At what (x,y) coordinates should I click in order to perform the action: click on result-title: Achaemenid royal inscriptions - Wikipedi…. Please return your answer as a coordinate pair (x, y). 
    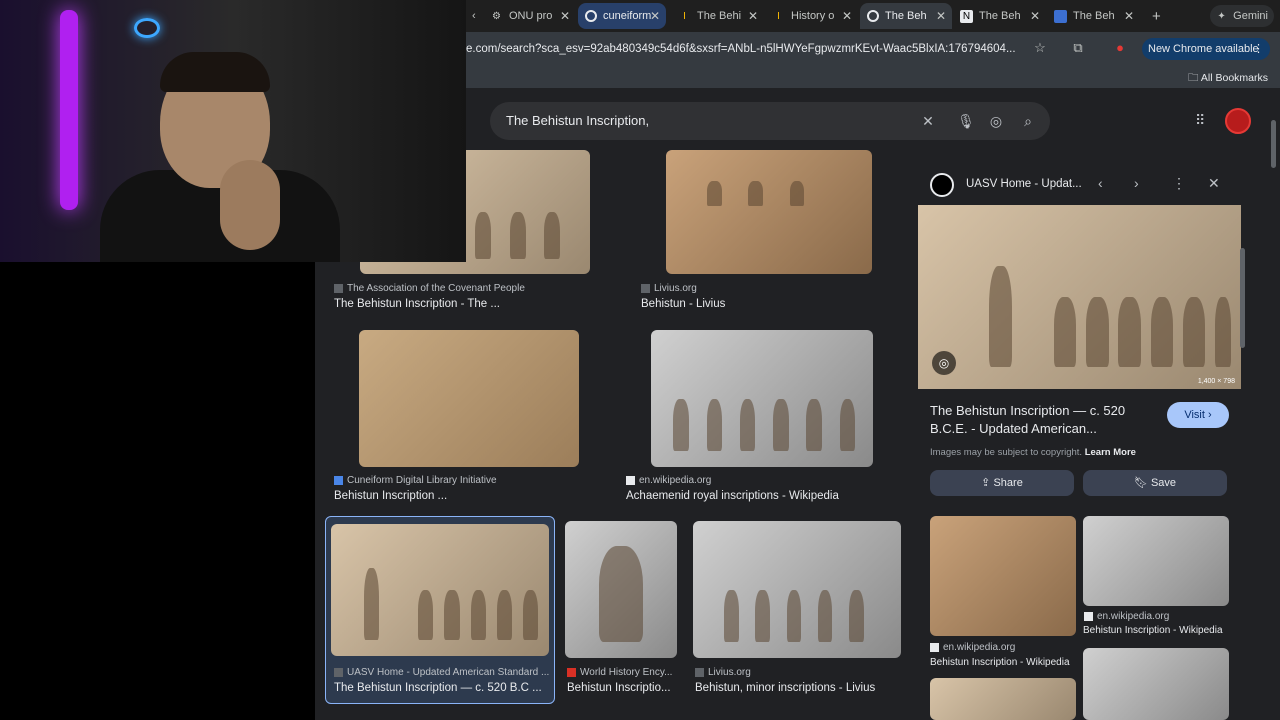
    Looking at the image, I should click on (732, 496).